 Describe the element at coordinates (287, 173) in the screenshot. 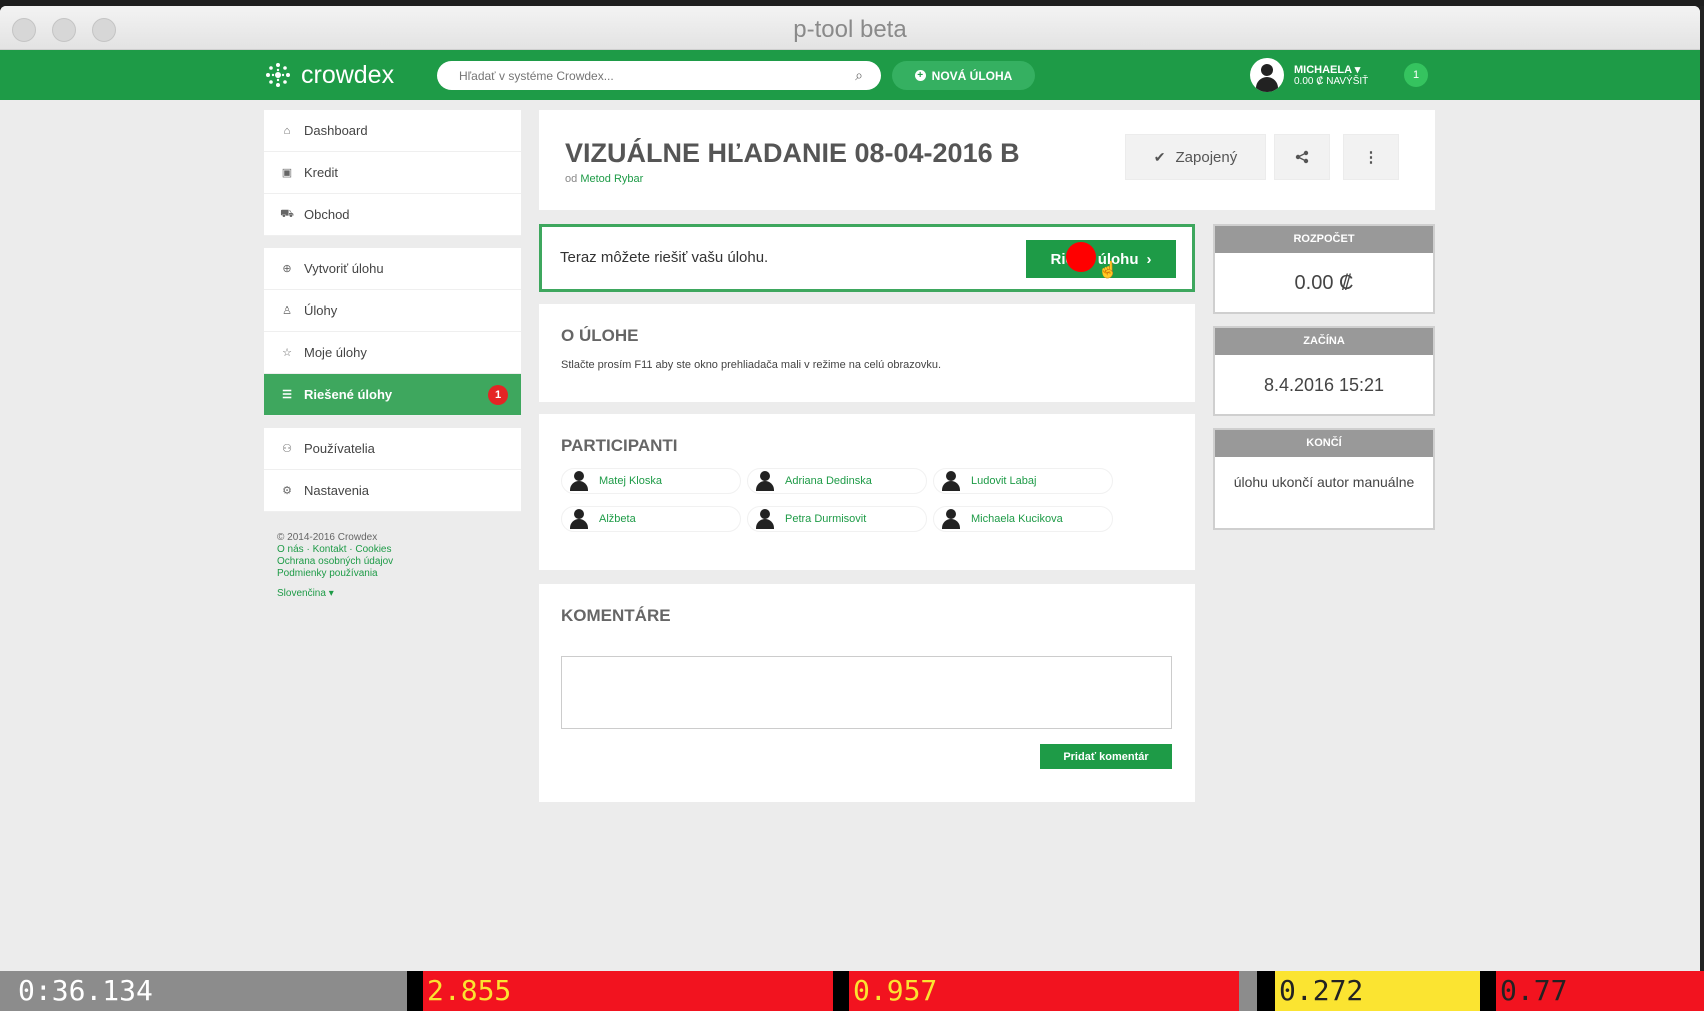

I see `money-icon: ▣` at that location.